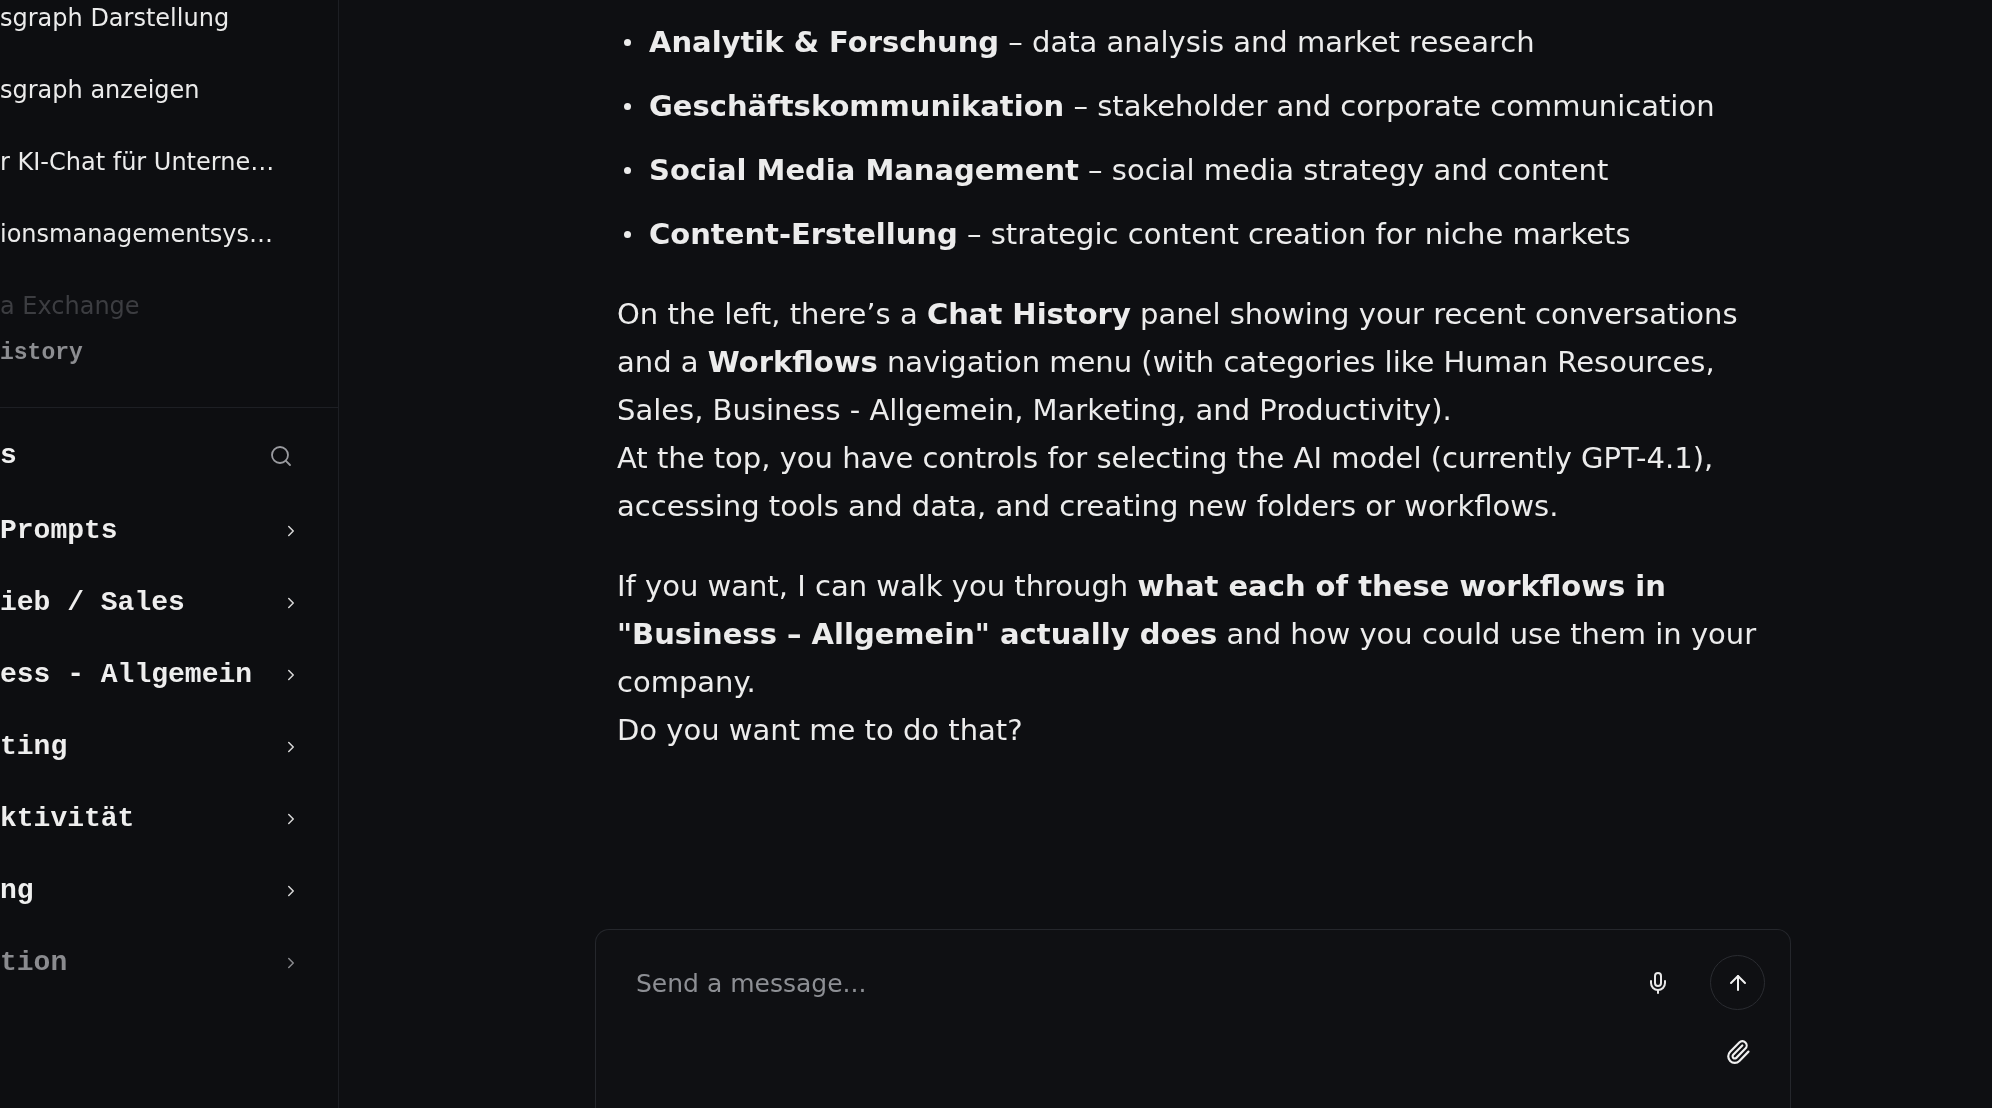  Describe the element at coordinates (59, 531) in the screenshot. I see `workflow-category: Prompts` at that location.